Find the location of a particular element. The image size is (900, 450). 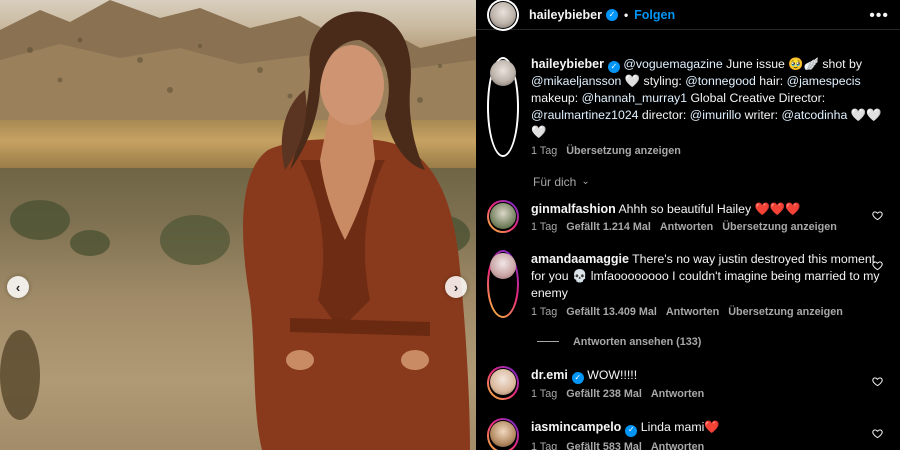

filter-label: Für dich is located at coordinates (555, 181).